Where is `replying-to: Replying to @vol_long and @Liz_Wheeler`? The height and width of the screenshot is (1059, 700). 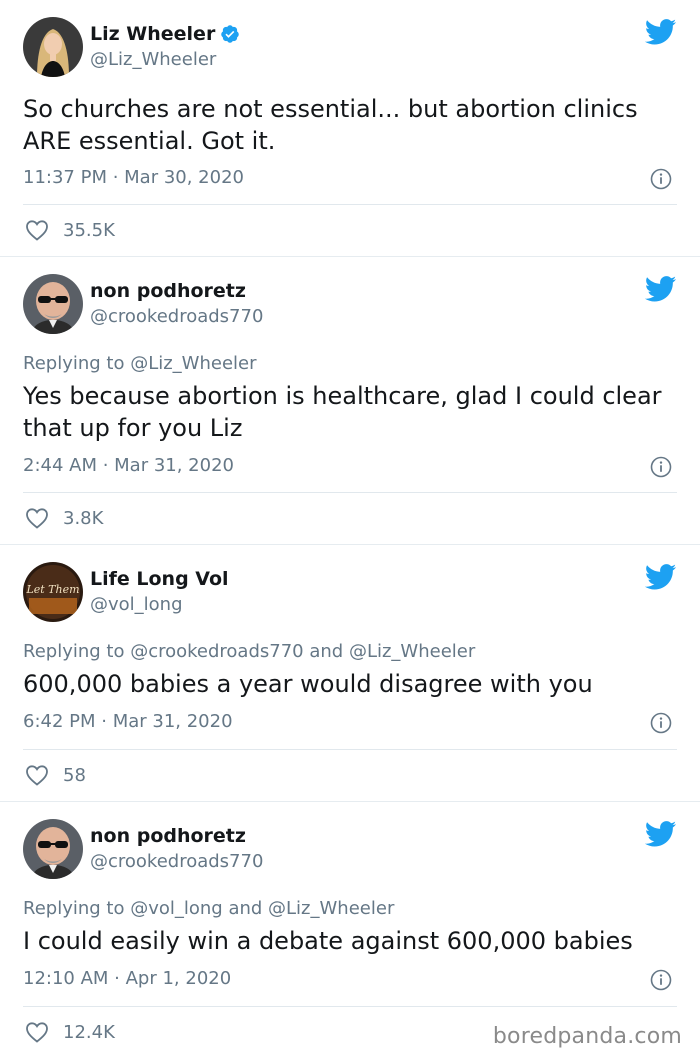
replying-to: Replying to @vol_long and @Liz_Wheeler is located at coordinates (208, 908).